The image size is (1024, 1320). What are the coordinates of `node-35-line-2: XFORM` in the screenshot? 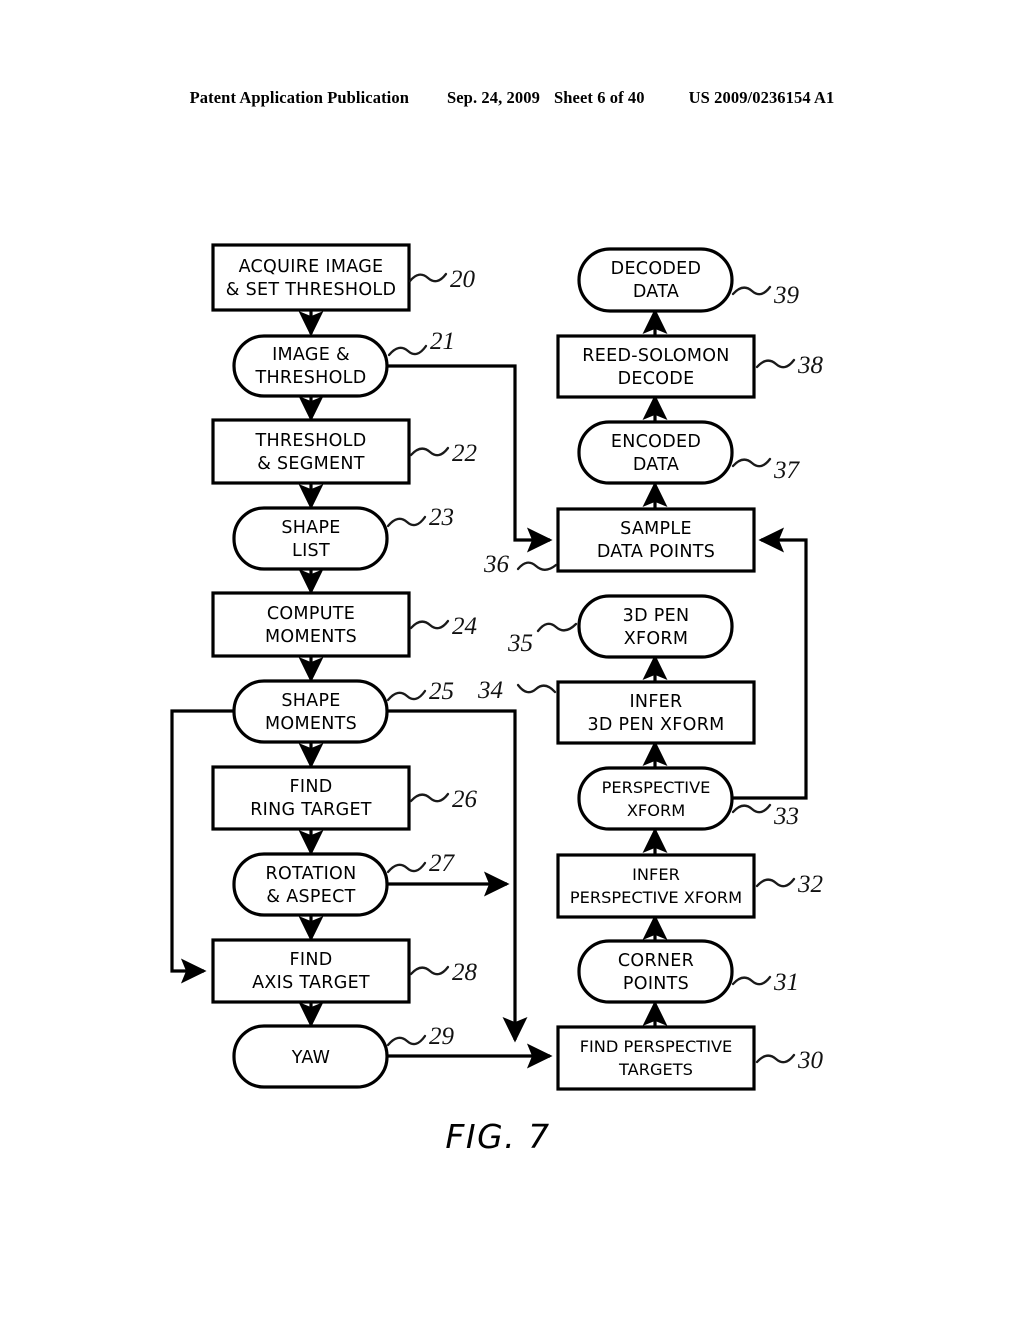 It's located at (656, 639).